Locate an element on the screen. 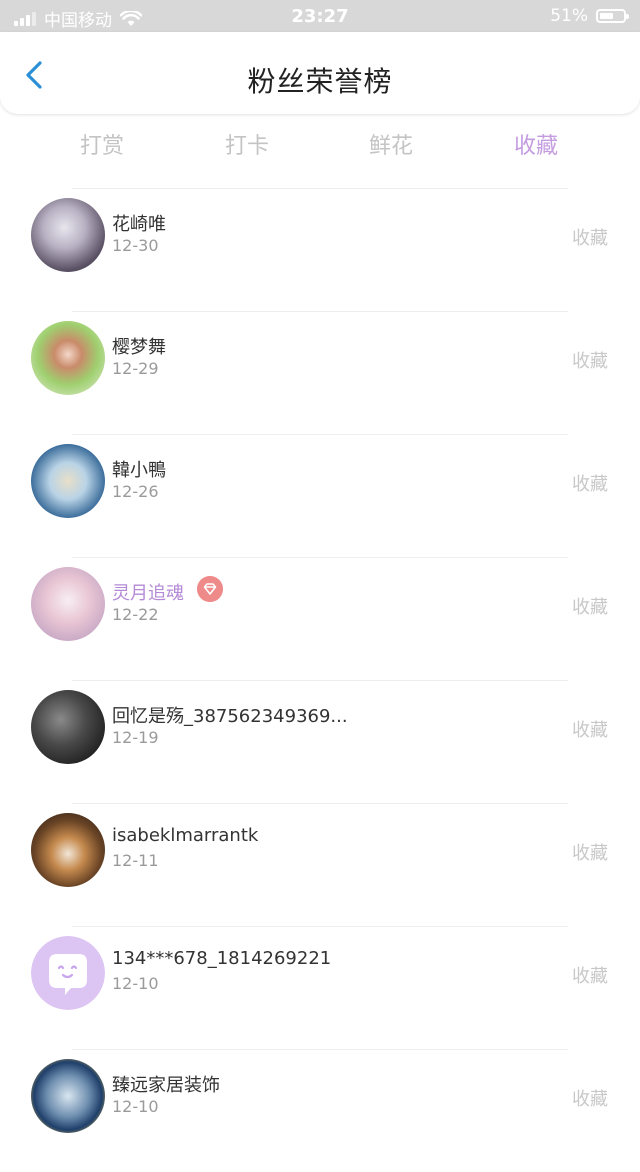 Image resolution: width=640 pixels, height=1172 pixels. navigation-bar: 粉丝荣誉榜 is located at coordinates (320, 73).